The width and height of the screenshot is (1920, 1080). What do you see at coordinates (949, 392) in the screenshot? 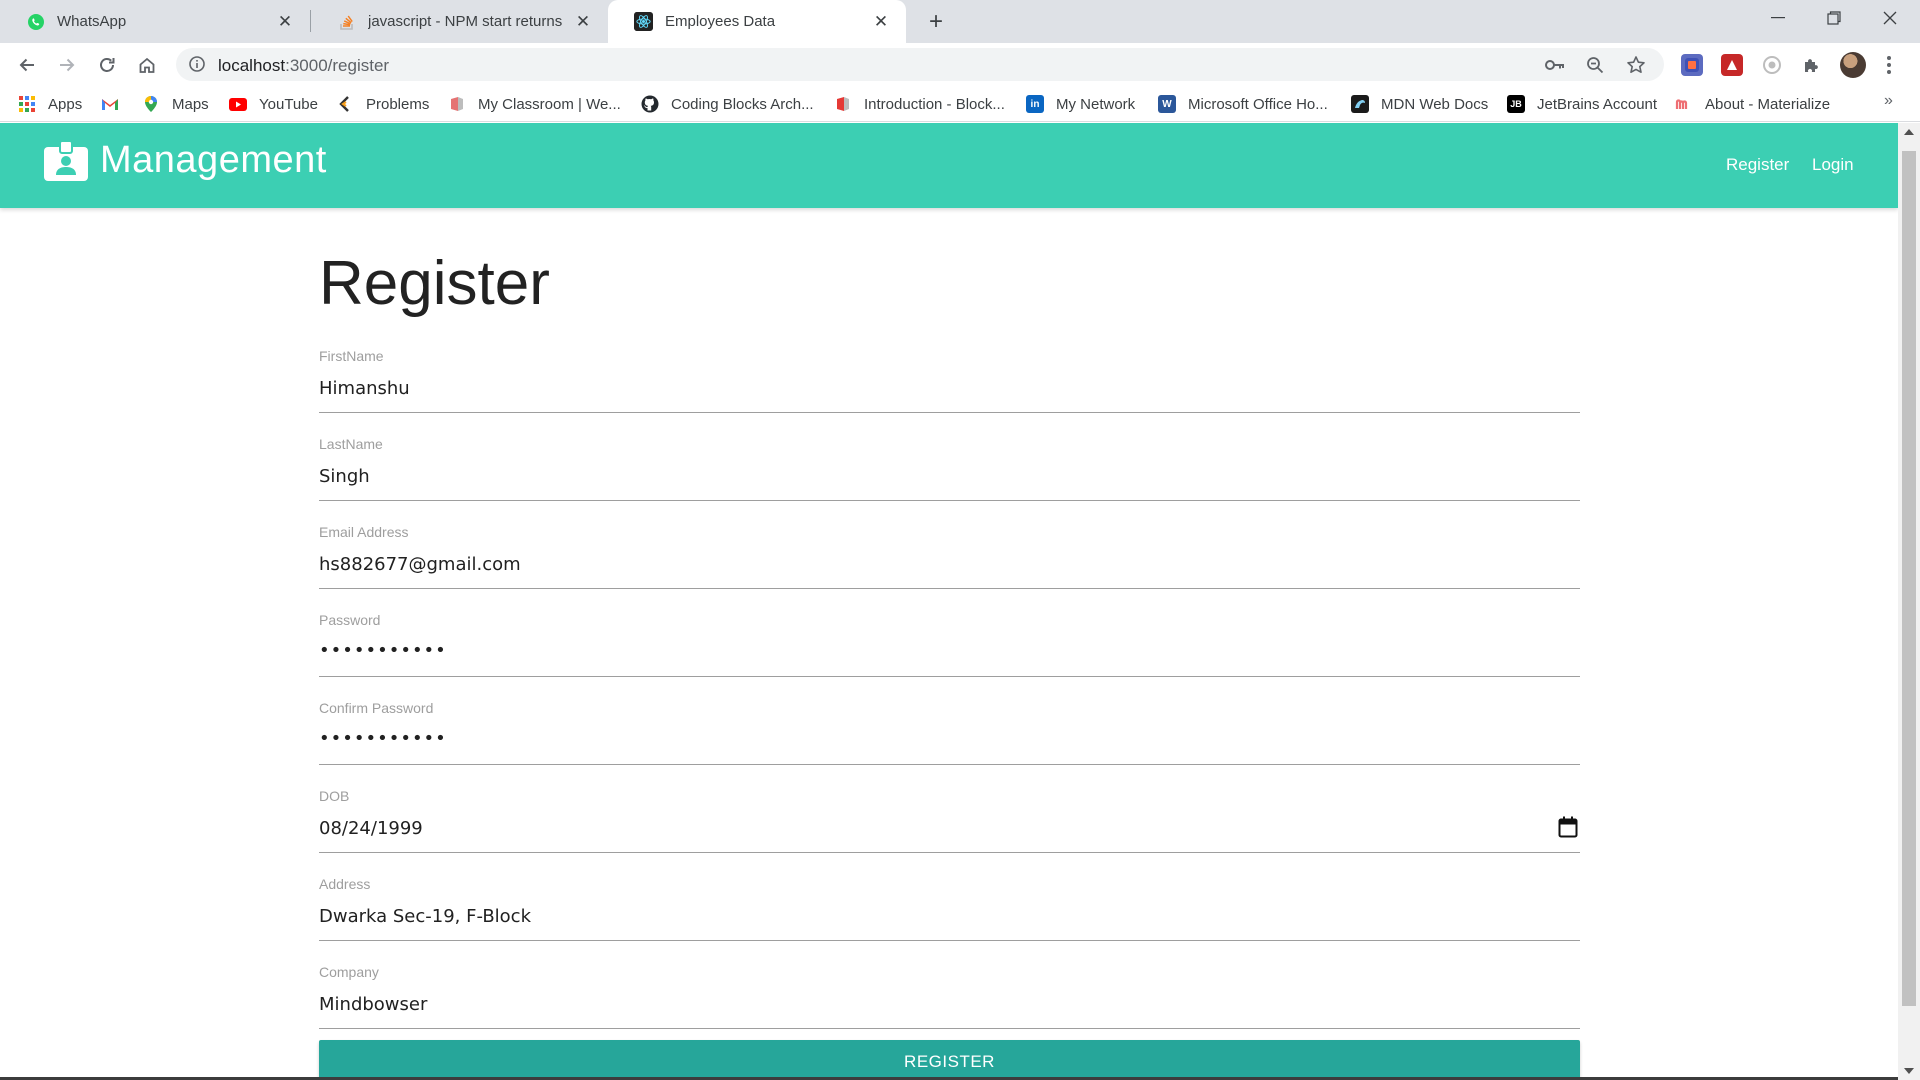
I see `firstname-field: FirstName Himanshu` at bounding box center [949, 392].